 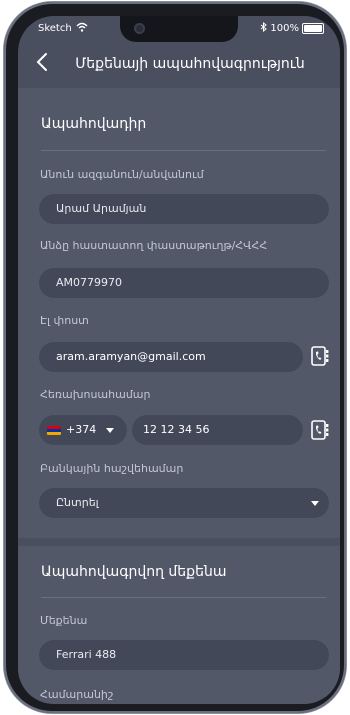 What do you see at coordinates (264, 28) in the screenshot?
I see `bluetooth-icon` at bounding box center [264, 28].